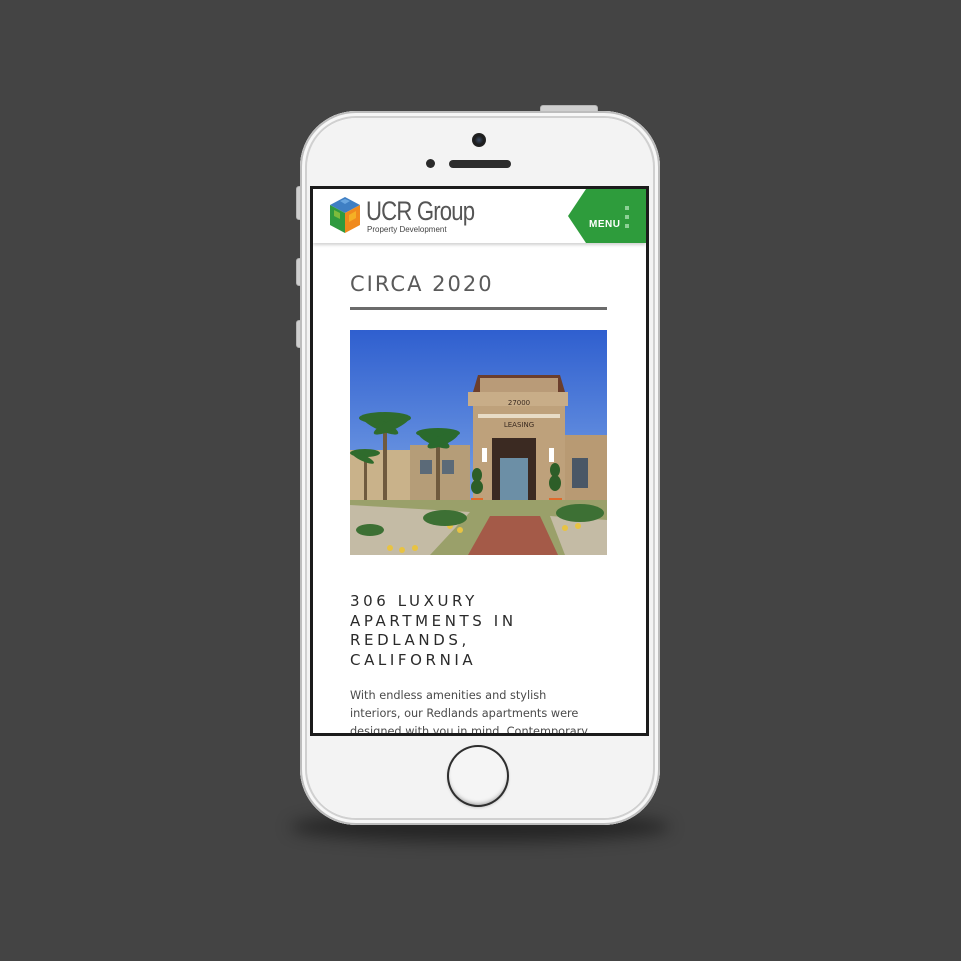 This screenshot has width=961, height=961. I want to click on home-button, so click(478, 776).